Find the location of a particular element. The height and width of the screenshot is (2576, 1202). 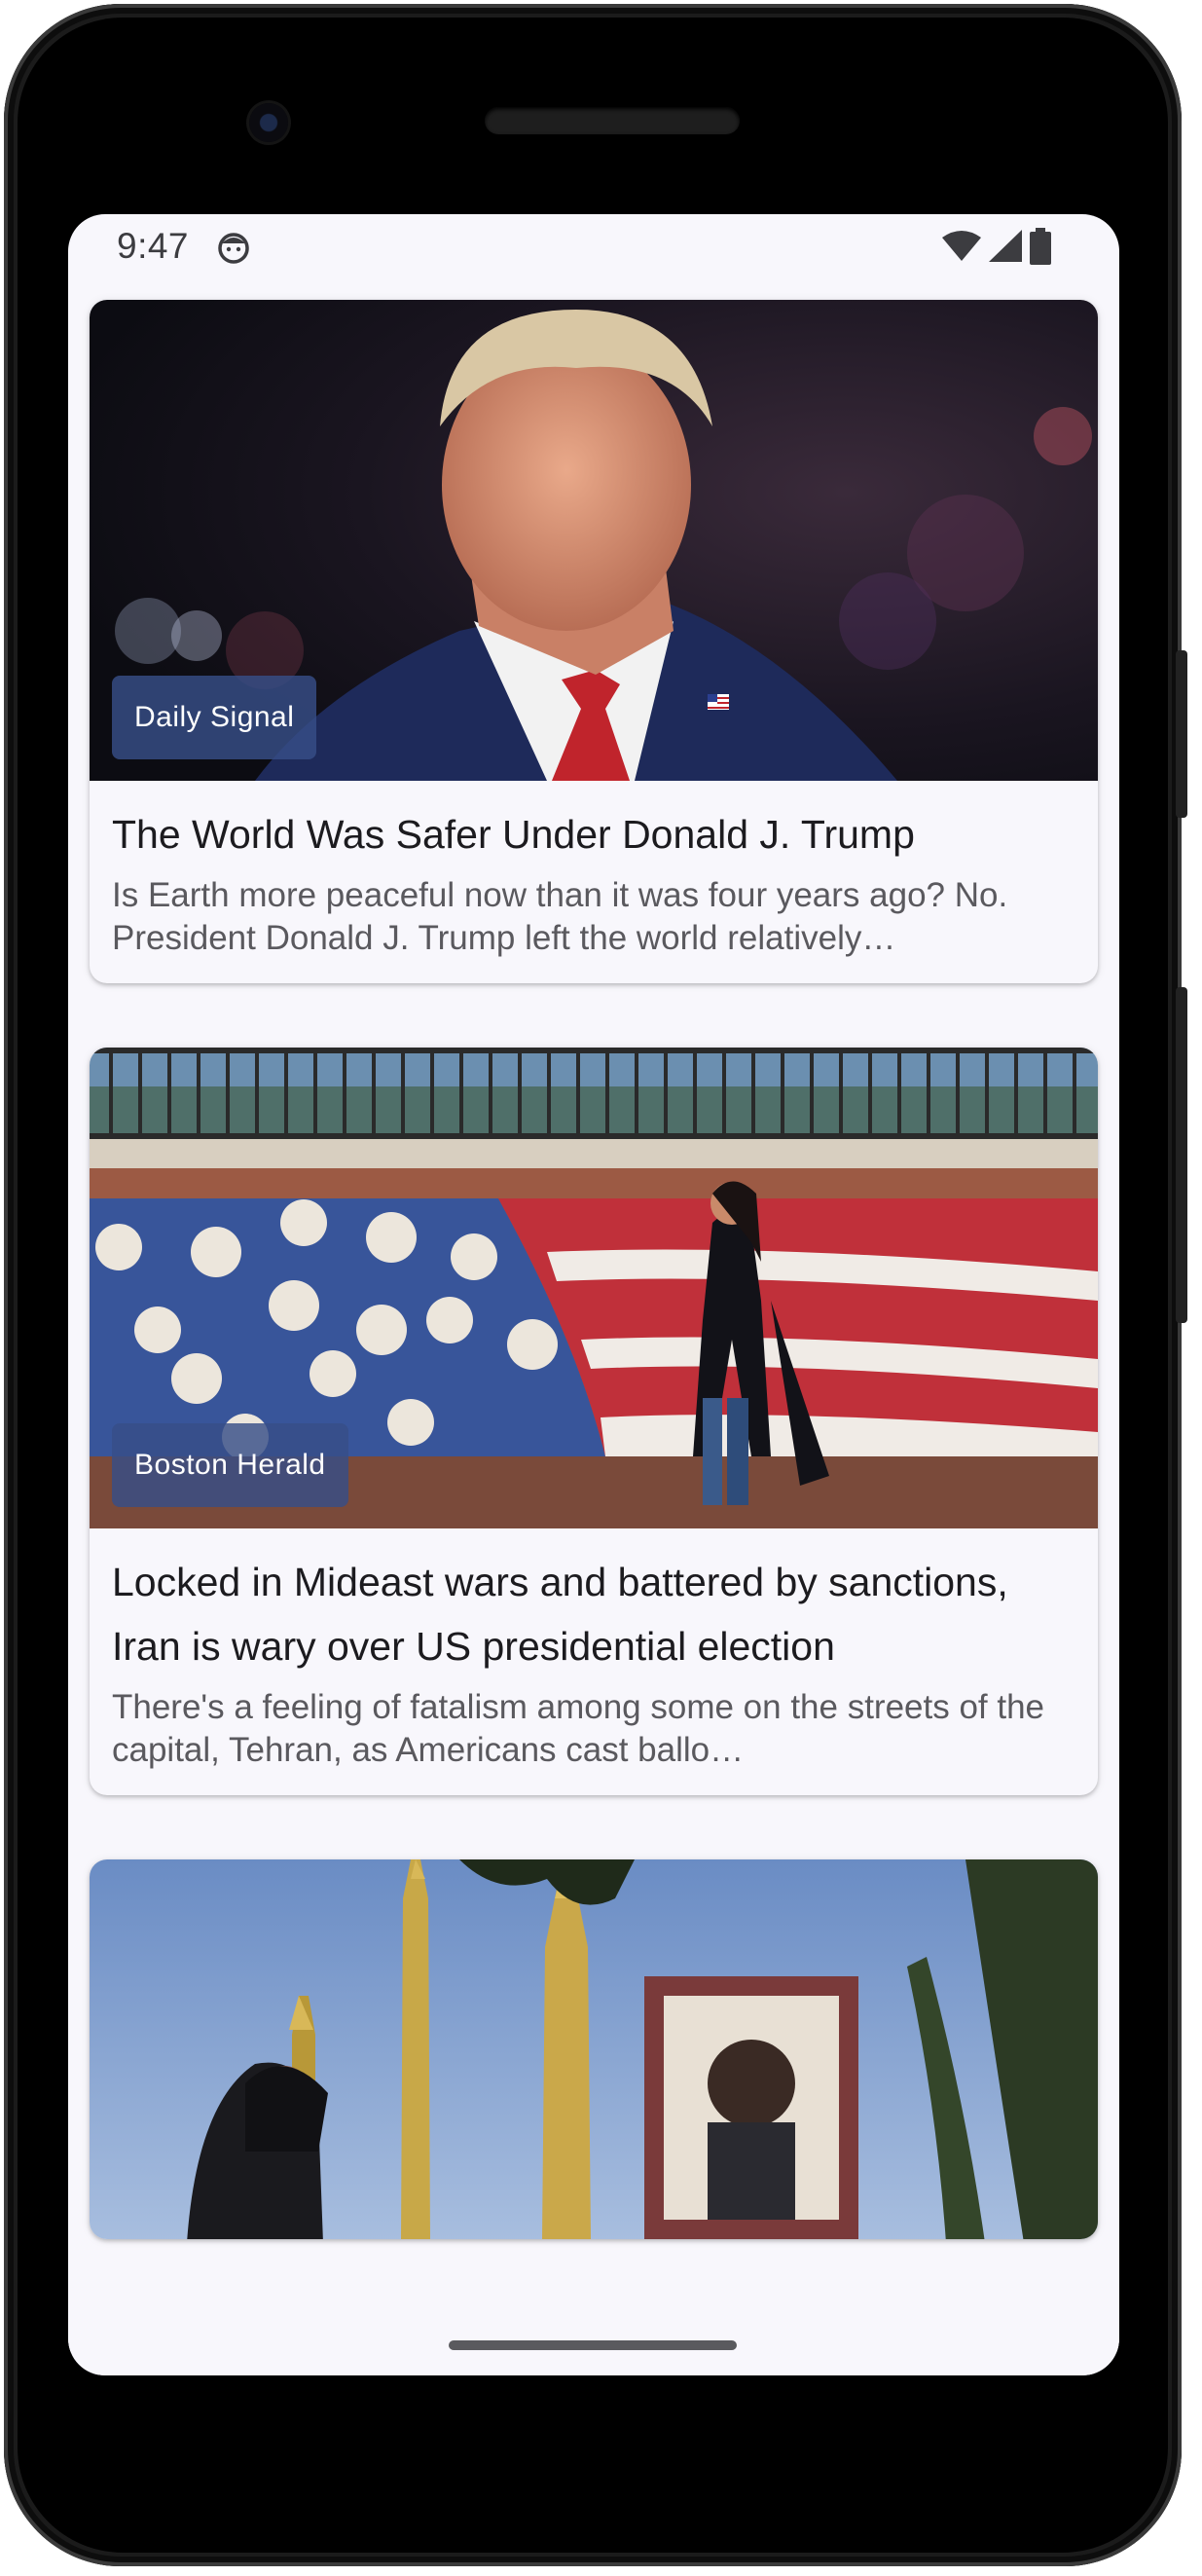

power-button is located at coordinates (1181, 734).